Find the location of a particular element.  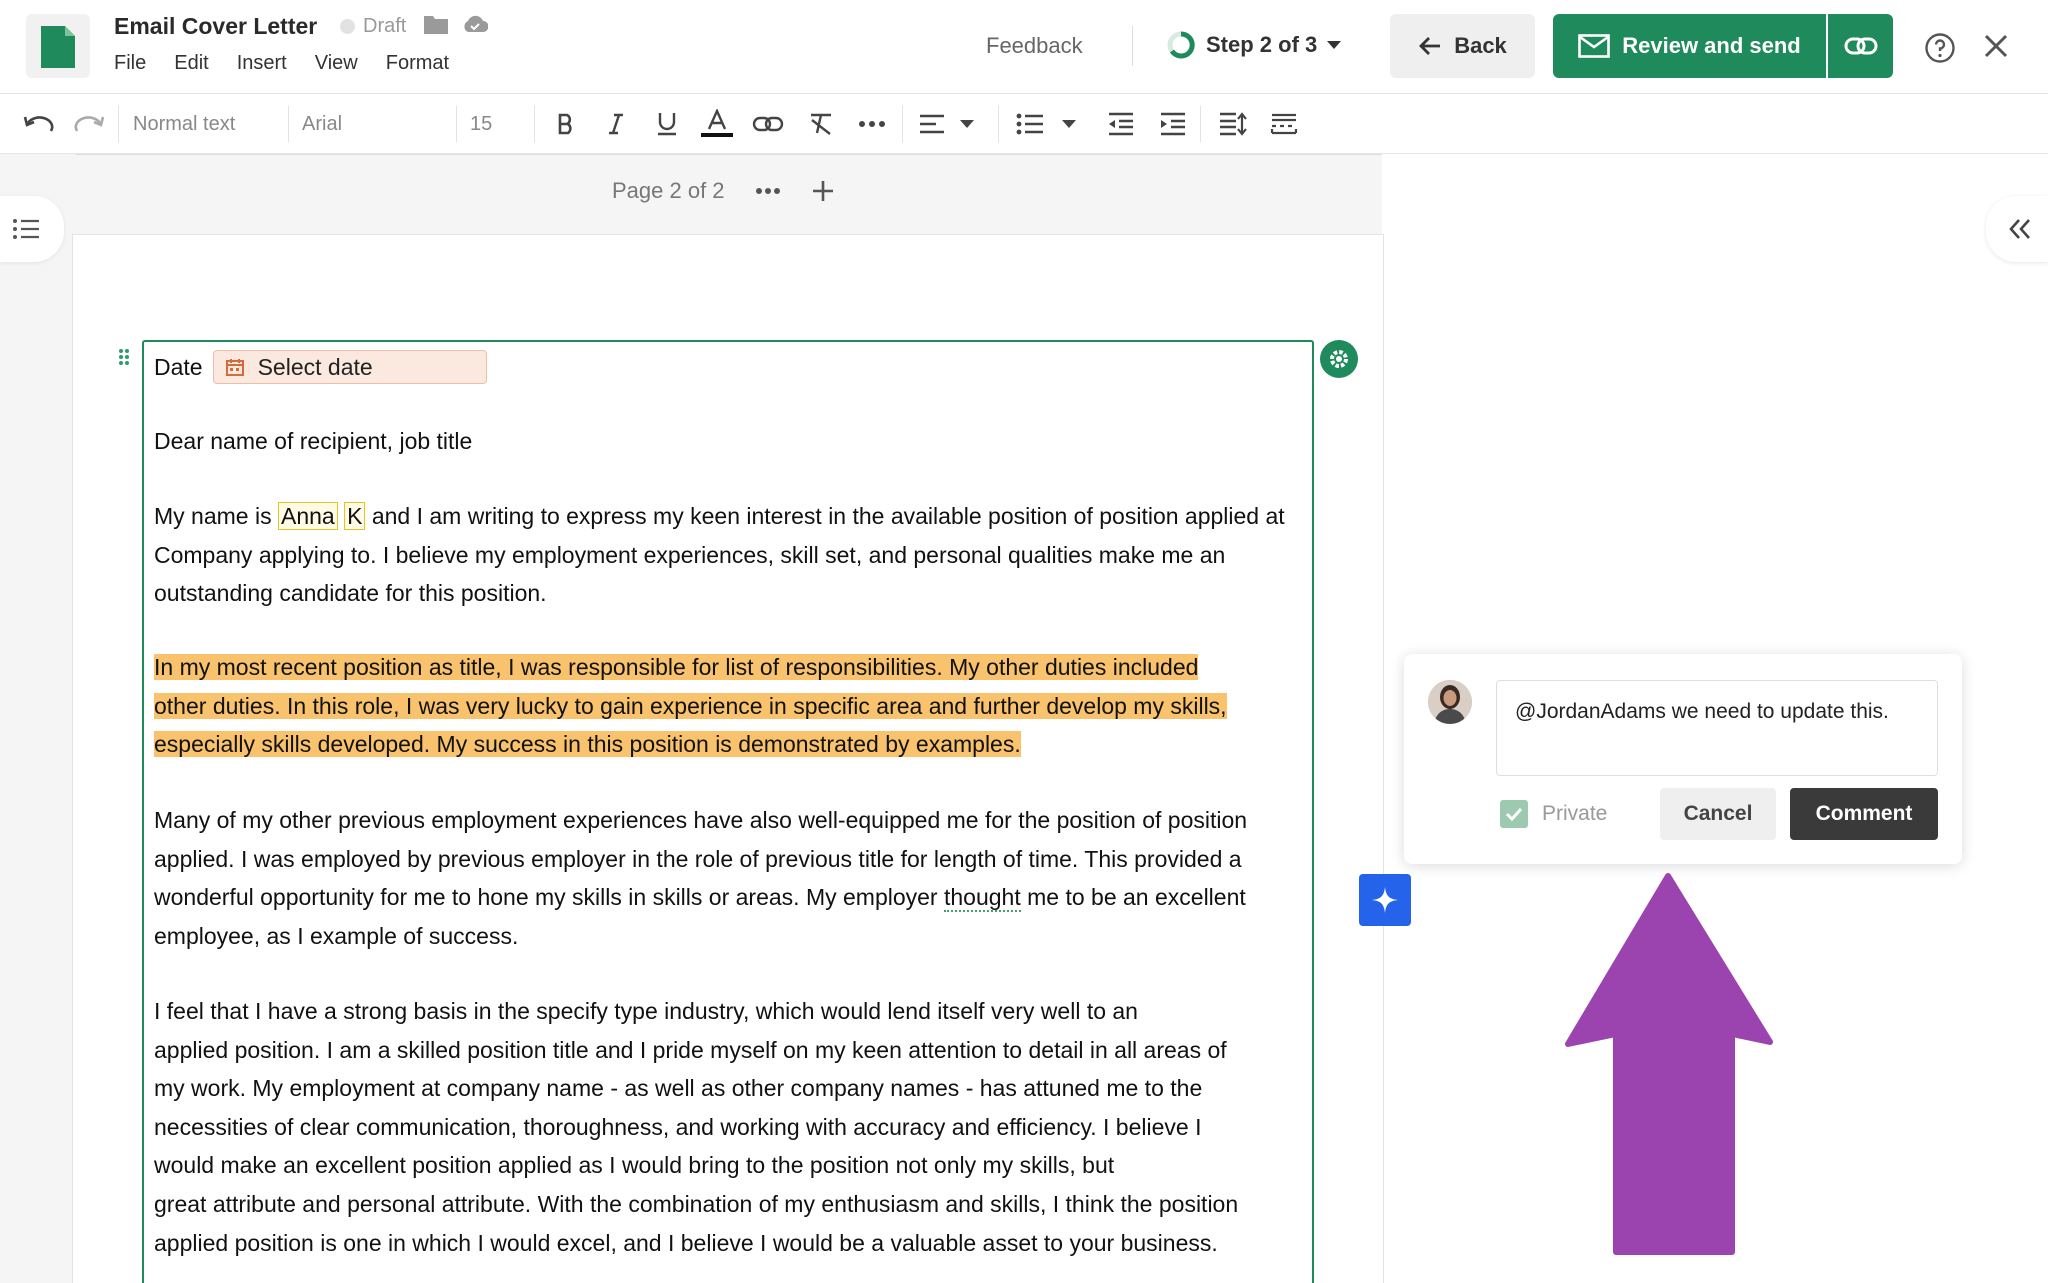

paragraph-style-select: Normal text is located at coordinates (184, 124).